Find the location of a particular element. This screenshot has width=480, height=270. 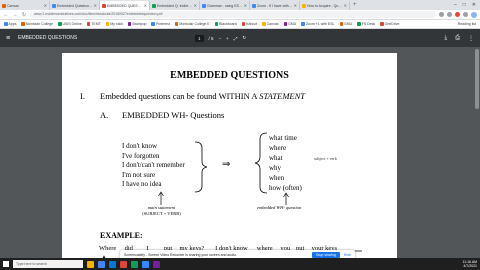

bookmark-item: OneDrive is located at coordinates (389, 24).